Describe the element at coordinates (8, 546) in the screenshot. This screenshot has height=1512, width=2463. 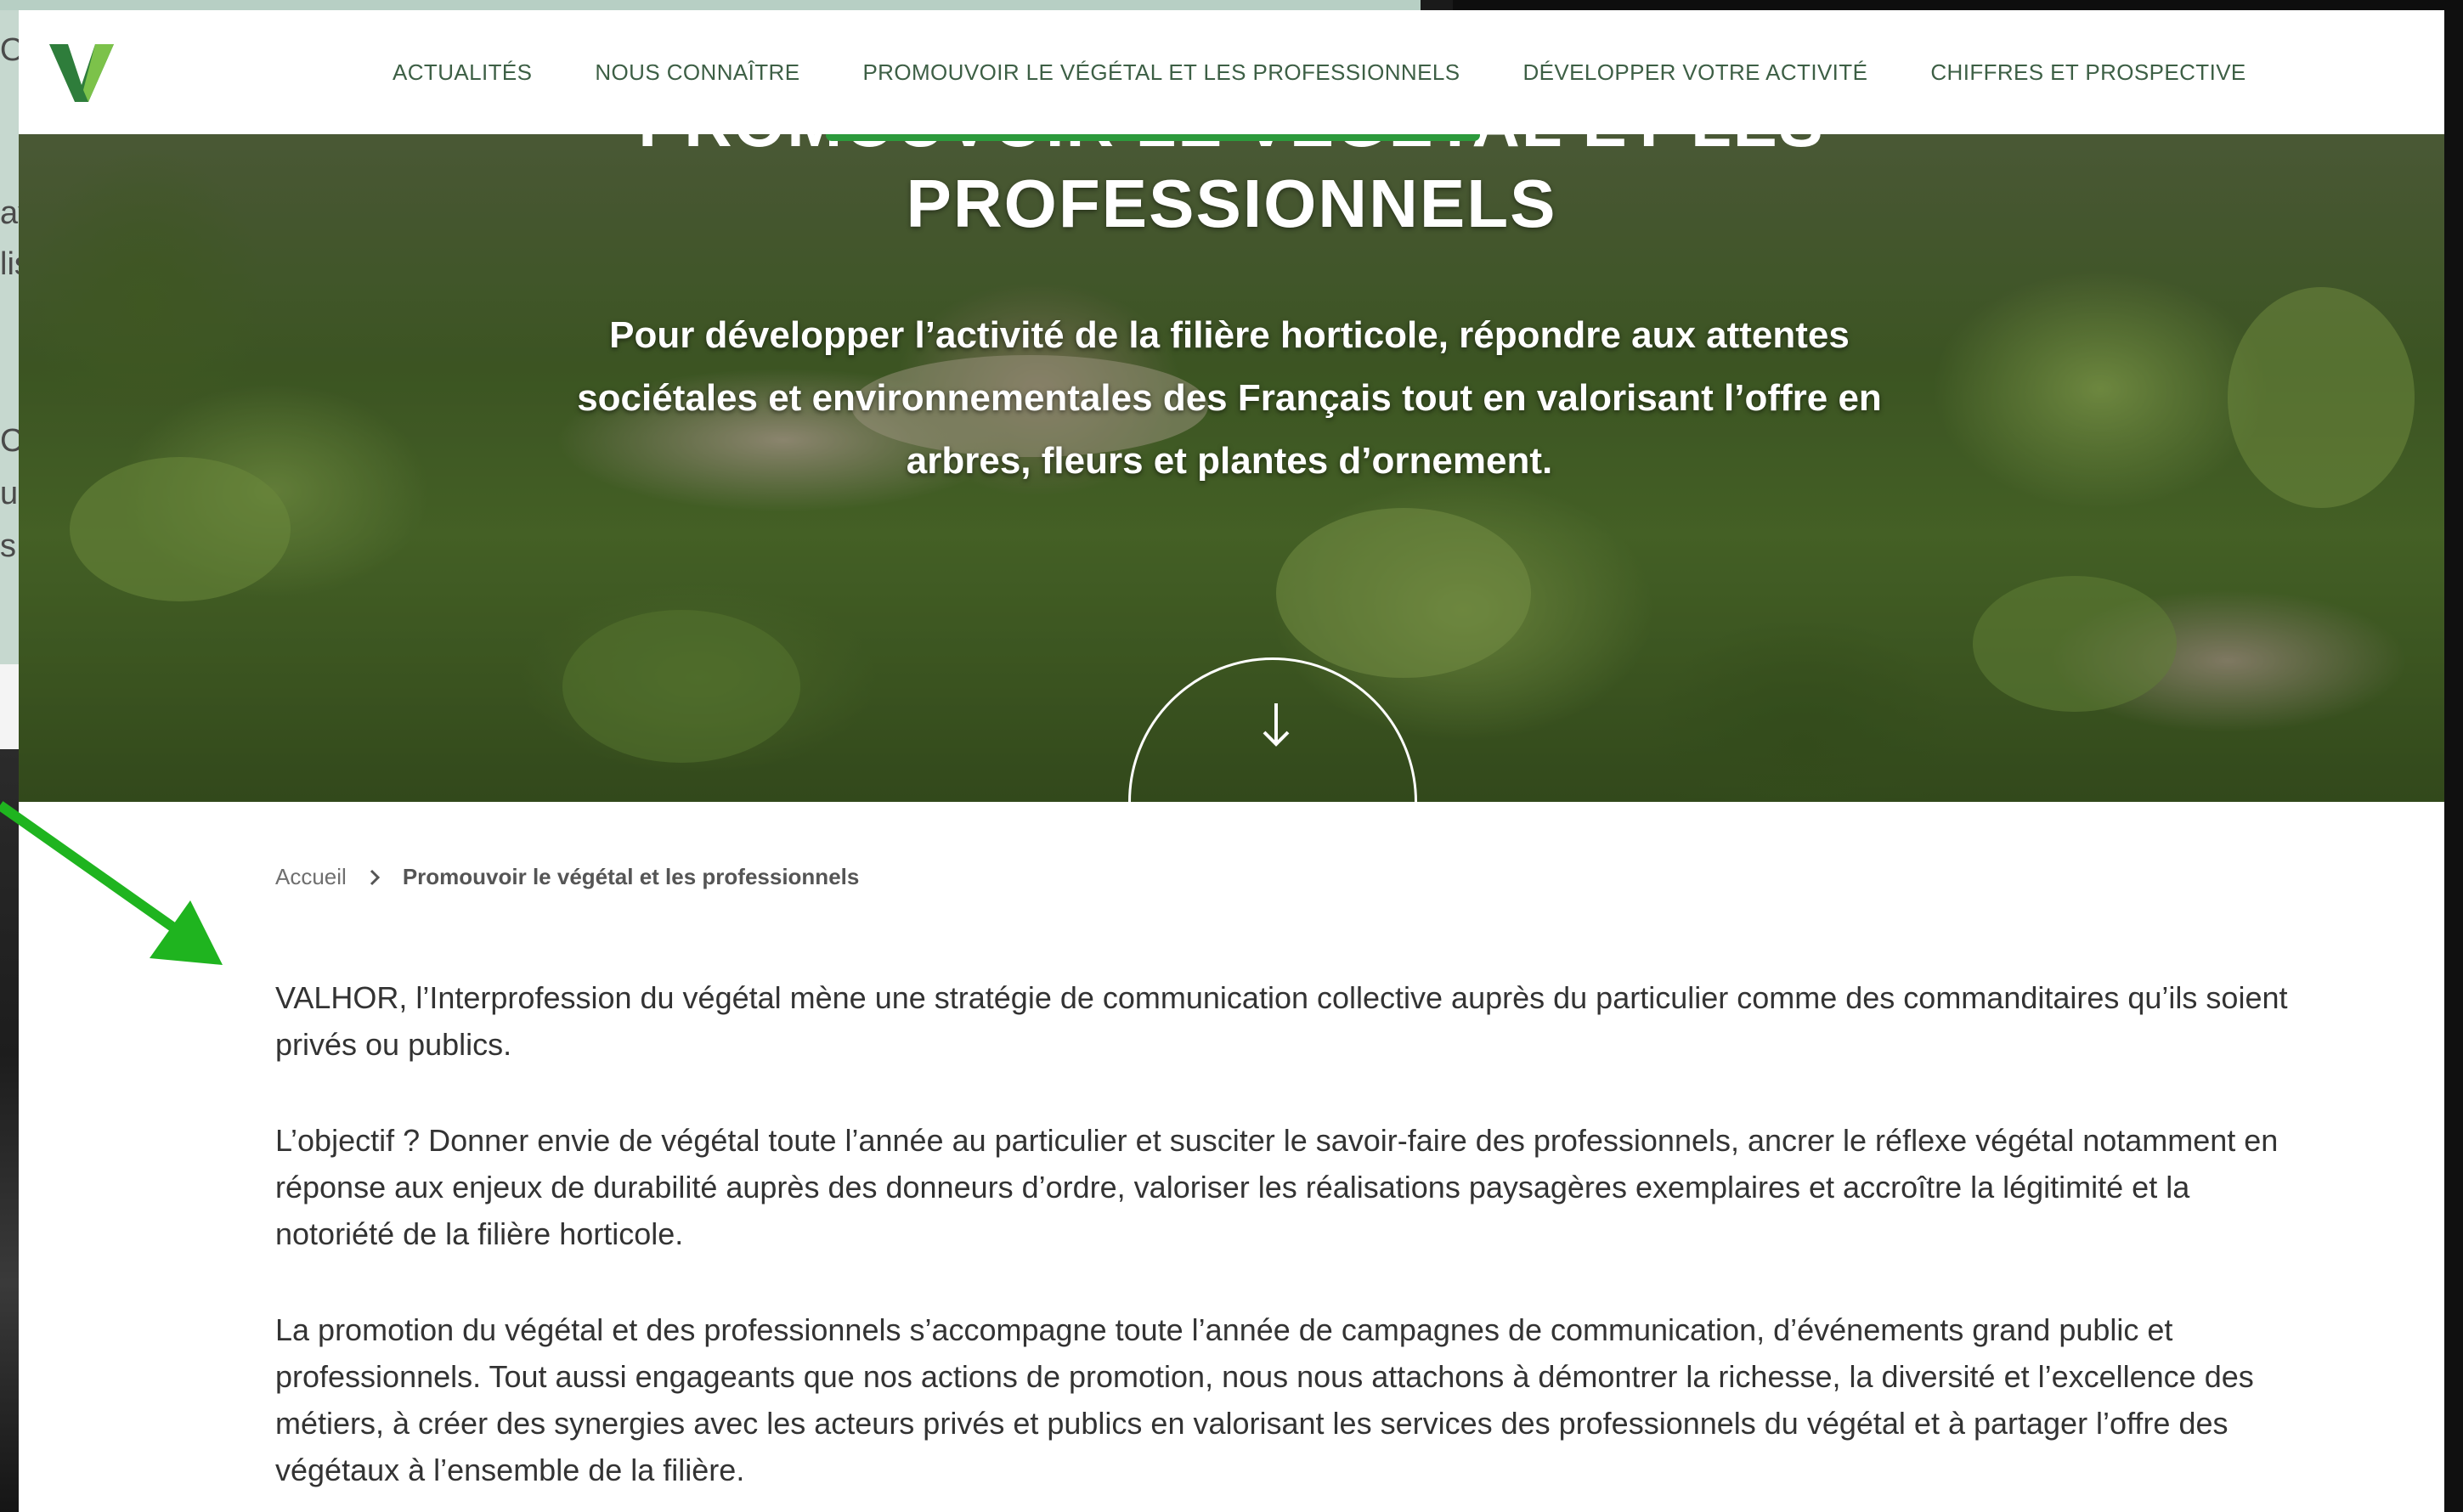
I see `background-text-fragment: s` at that location.